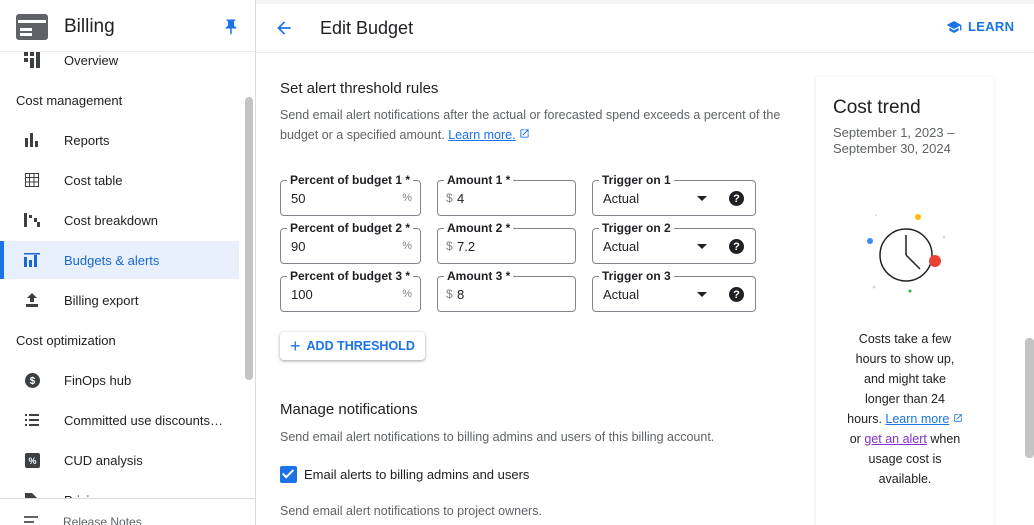  What do you see at coordinates (298, 198) in the screenshot?
I see `percent-value: 50` at bounding box center [298, 198].